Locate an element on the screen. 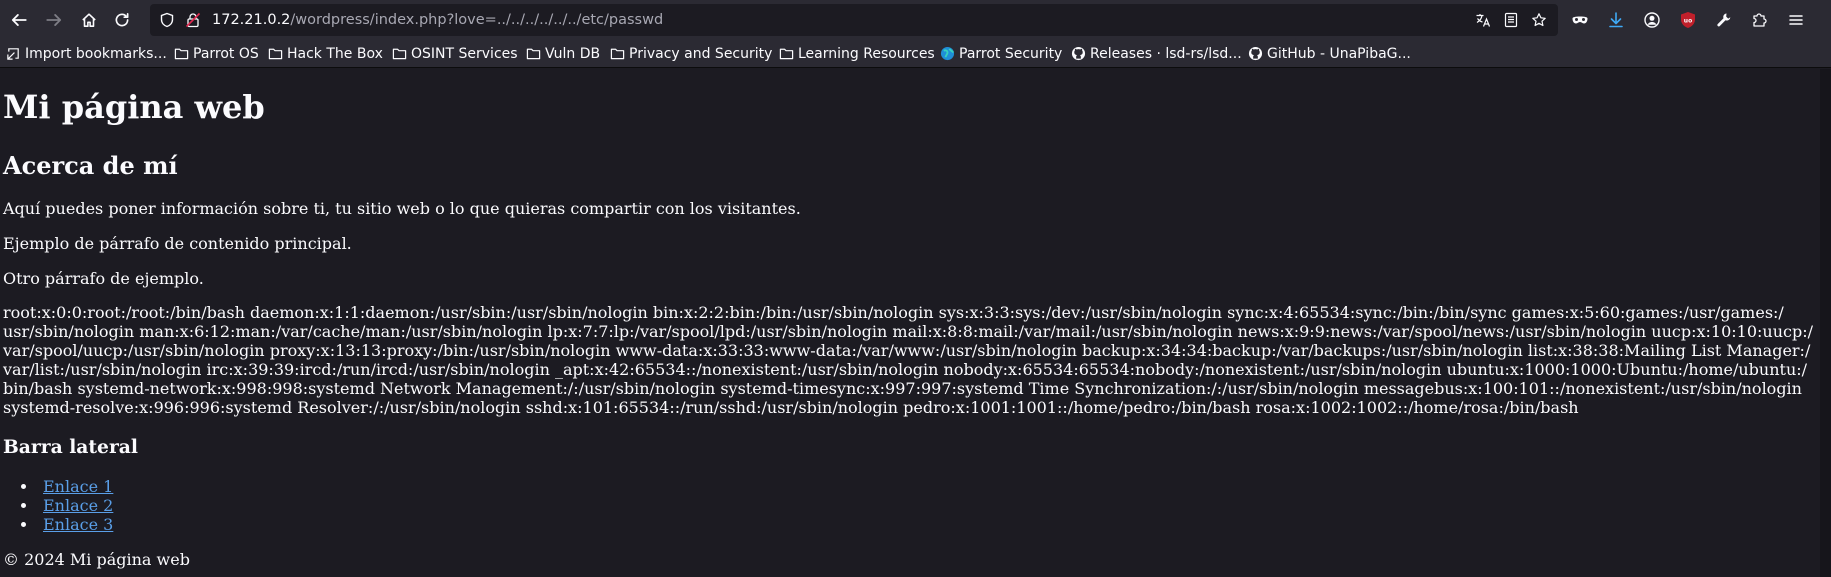  hamburger-menu-icon is located at coordinates (1796, 20).